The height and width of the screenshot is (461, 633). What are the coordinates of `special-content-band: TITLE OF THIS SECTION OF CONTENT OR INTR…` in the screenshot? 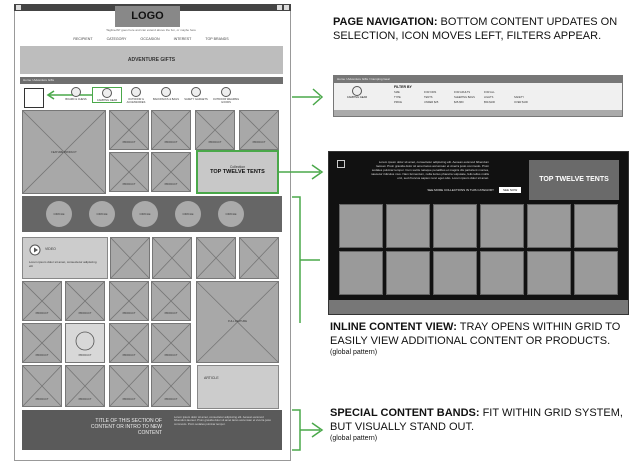 It's located at (152, 430).